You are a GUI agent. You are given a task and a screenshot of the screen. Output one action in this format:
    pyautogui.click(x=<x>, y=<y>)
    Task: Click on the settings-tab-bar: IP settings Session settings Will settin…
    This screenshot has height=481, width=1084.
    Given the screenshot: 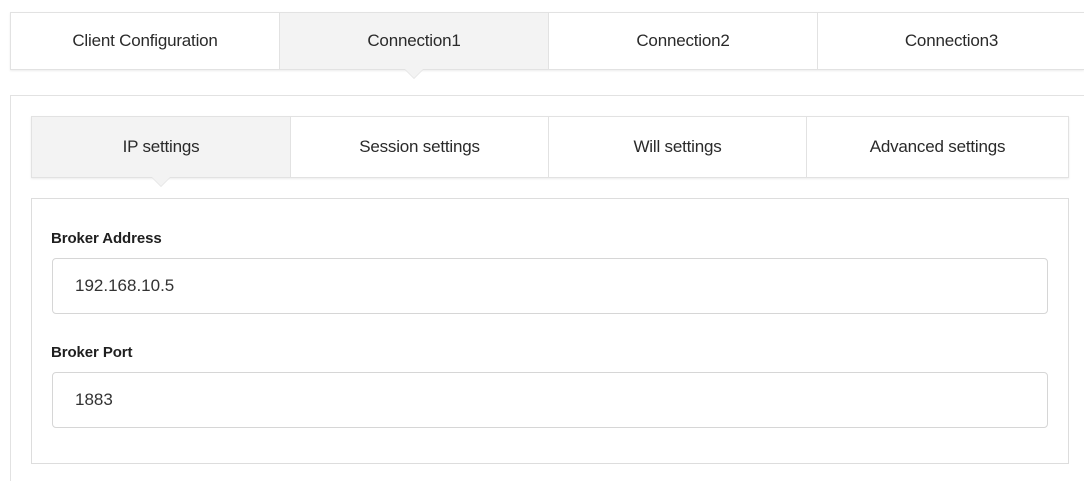 What is the action you would take?
    pyautogui.click(x=550, y=147)
    